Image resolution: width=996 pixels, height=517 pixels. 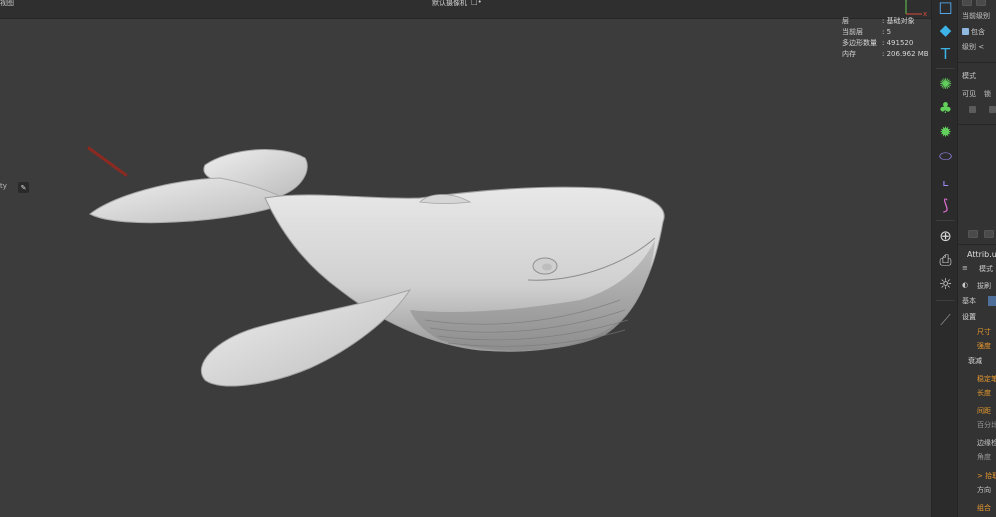 I want to click on viewport-header: 视图 默认摄像机 □•, so click(x=465, y=9).